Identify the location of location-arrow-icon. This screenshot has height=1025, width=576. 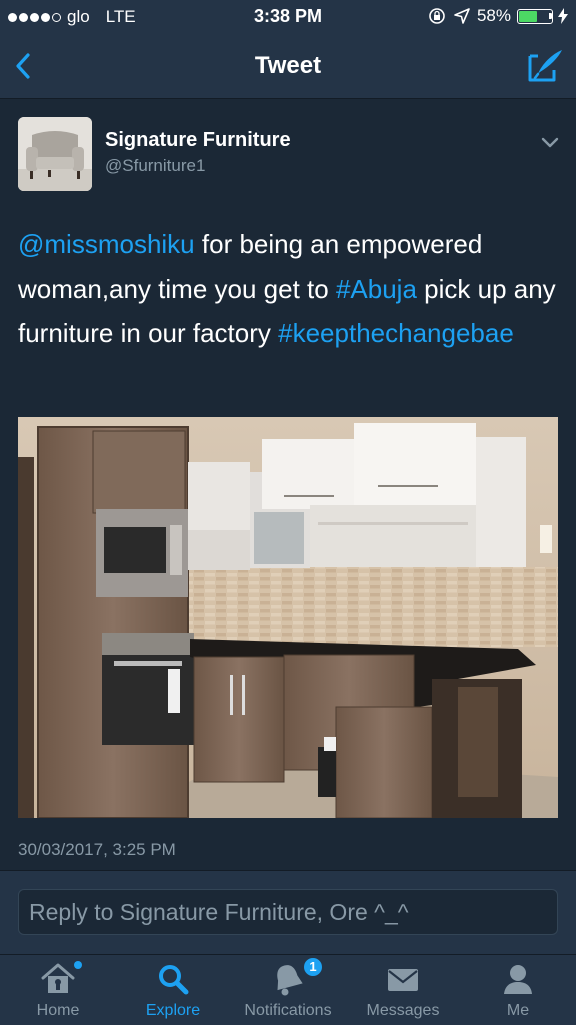
(462, 16).